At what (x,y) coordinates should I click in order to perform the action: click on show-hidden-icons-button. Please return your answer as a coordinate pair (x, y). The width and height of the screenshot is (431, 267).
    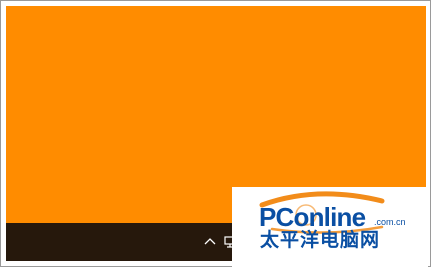
    Looking at the image, I should click on (210, 242).